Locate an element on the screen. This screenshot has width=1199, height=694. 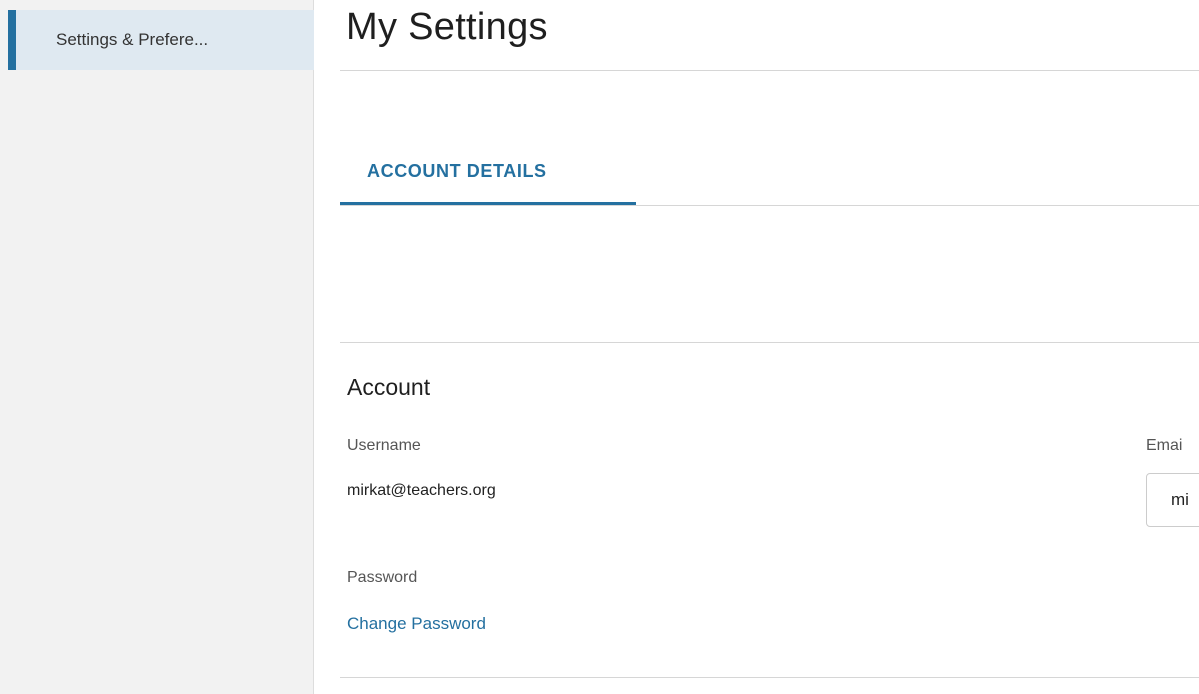
account-section-title: Account is located at coordinates (389, 387).